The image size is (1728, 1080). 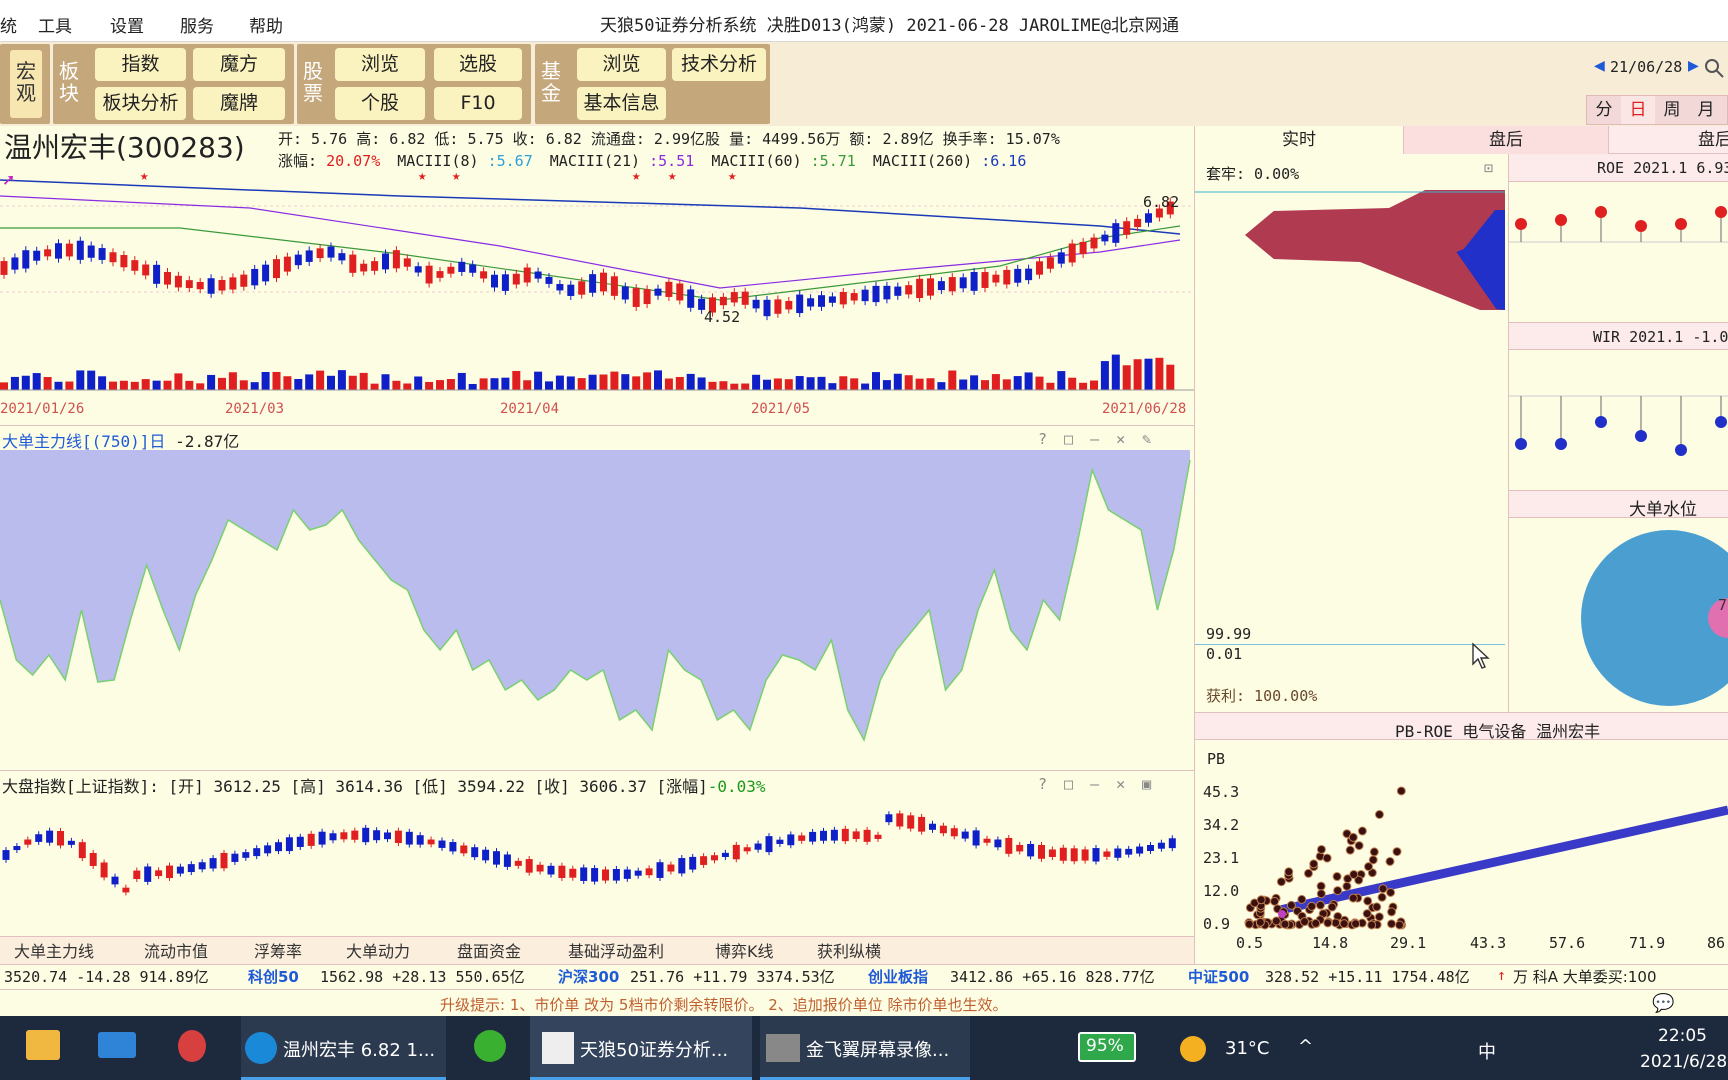 I want to click on browser-icon, so click(x=490, y=1046).